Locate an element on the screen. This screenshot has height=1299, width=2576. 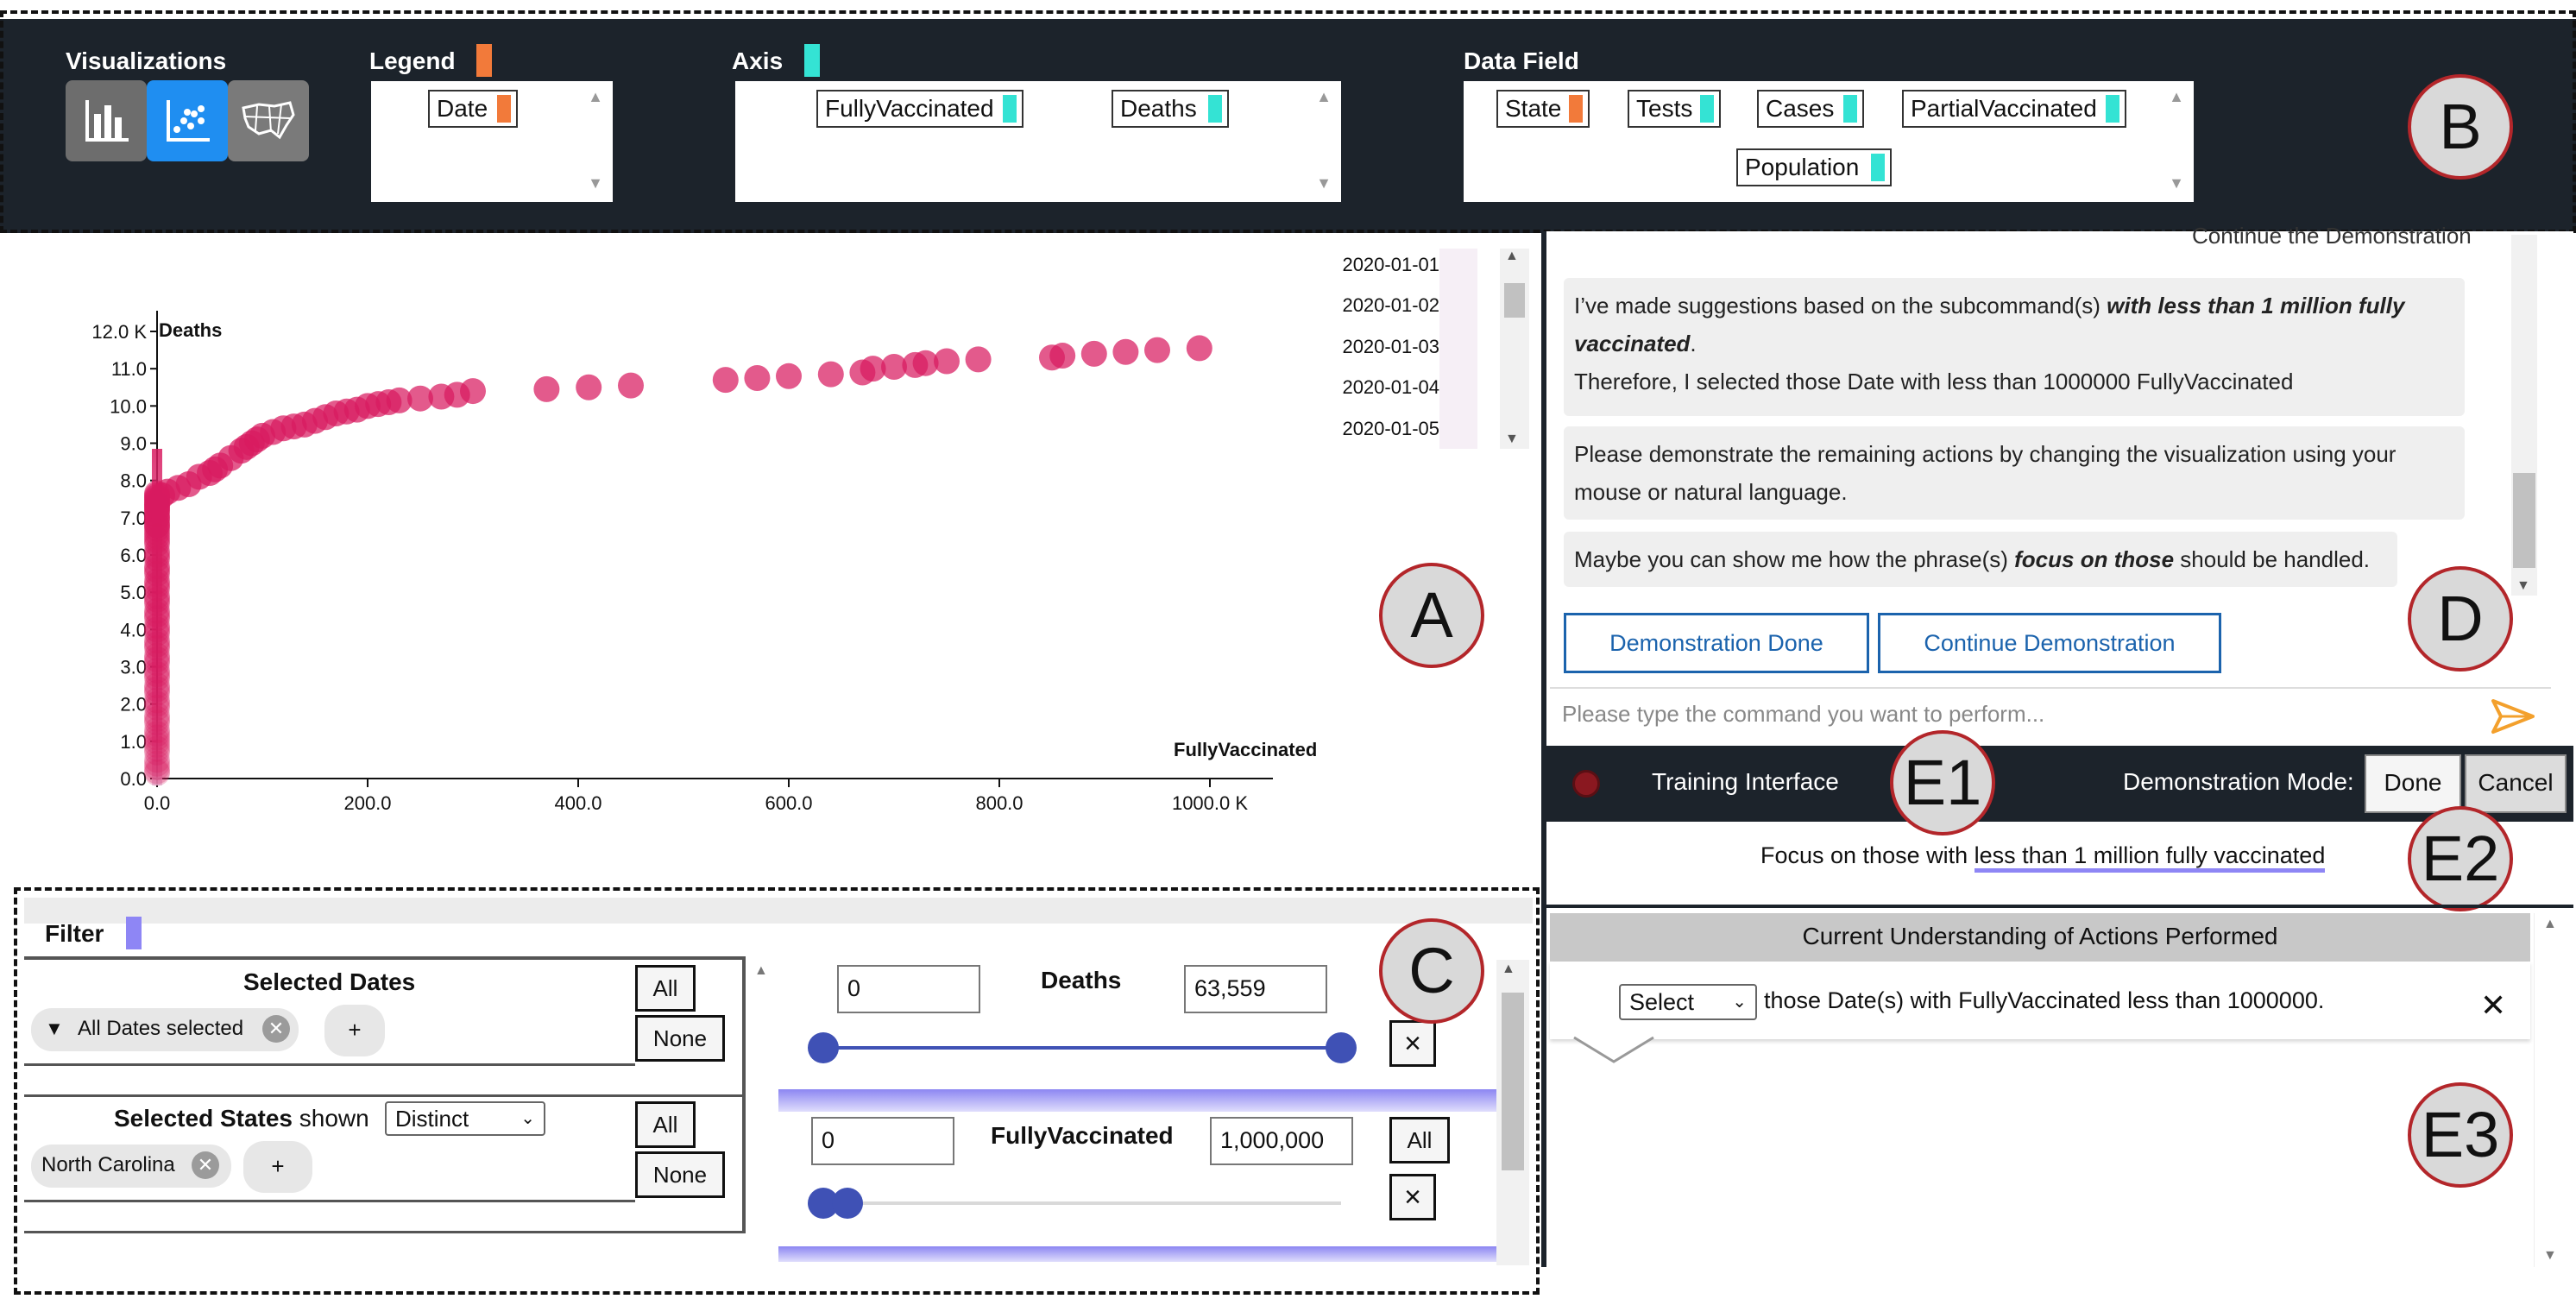
remove-action-icon: ✕ is located at coordinates (2493, 1005).